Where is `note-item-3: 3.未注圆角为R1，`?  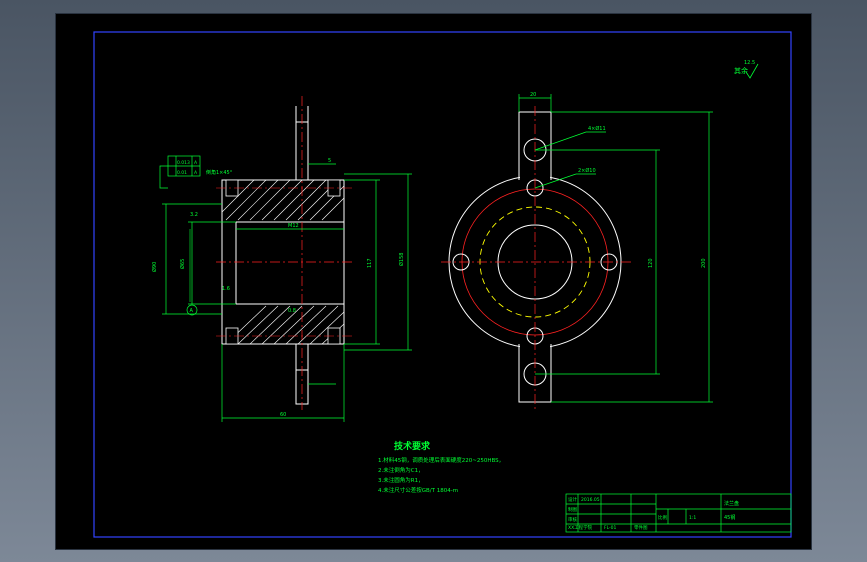
note-item-3: 3.未注圆角为R1， is located at coordinates (401, 480).